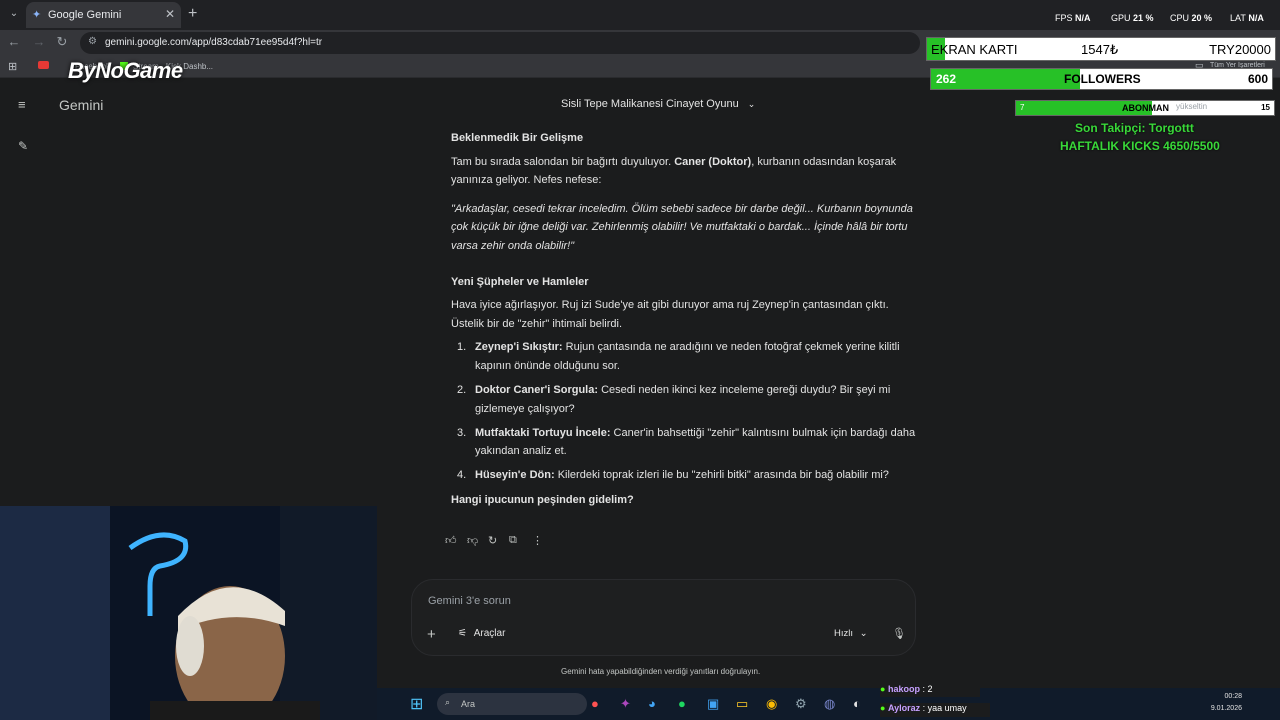 This screenshot has width=1280, height=720. What do you see at coordinates (1265, 107) in the screenshot?
I see `subs-target: 15` at bounding box center [1265, 107].